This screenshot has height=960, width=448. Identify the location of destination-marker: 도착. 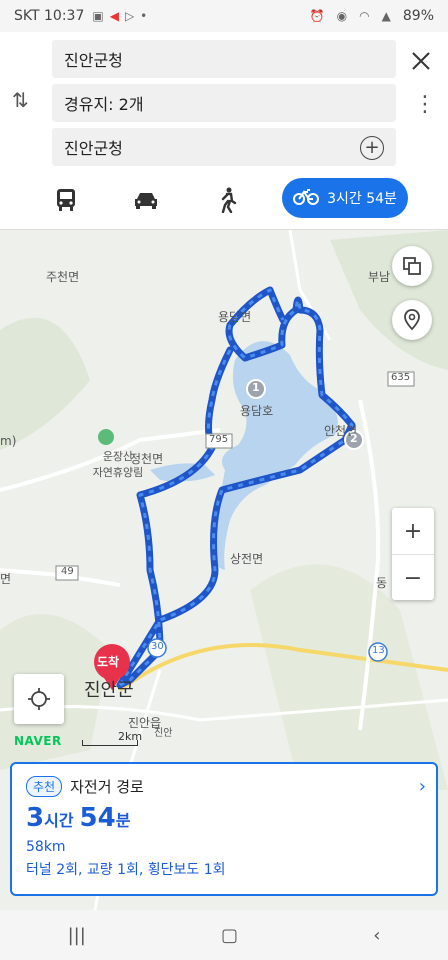
(108, 661).